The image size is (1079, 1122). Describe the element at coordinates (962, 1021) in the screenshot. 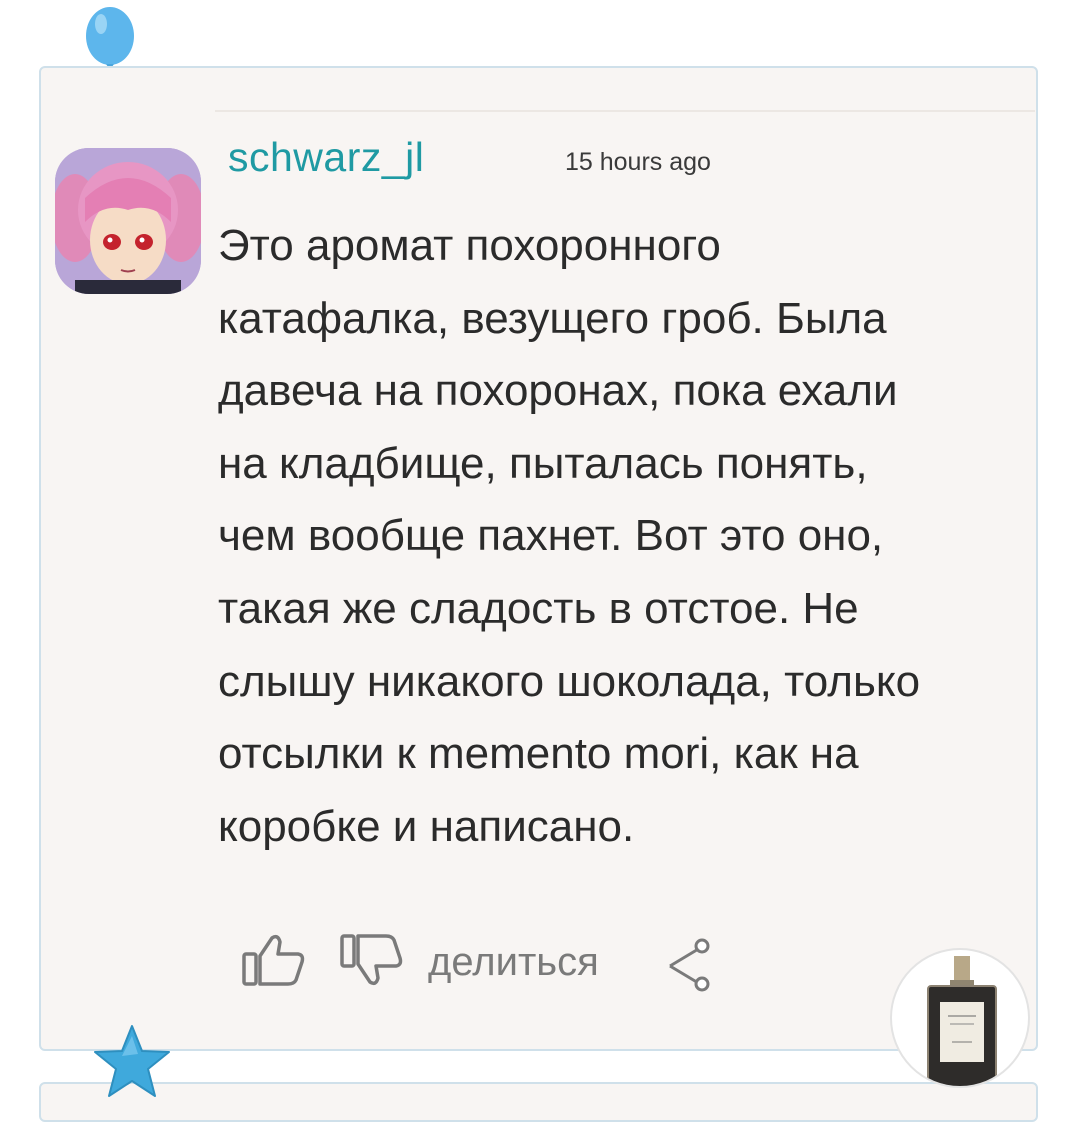

I see `perfume-bottle-icon` at that location.